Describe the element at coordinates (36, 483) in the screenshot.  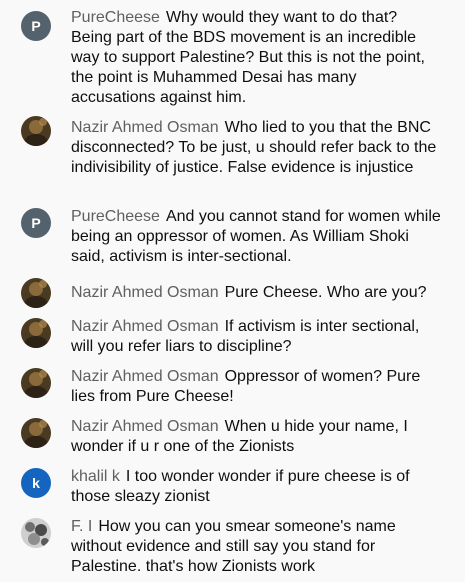
I see `author-avatar: k` at that location.